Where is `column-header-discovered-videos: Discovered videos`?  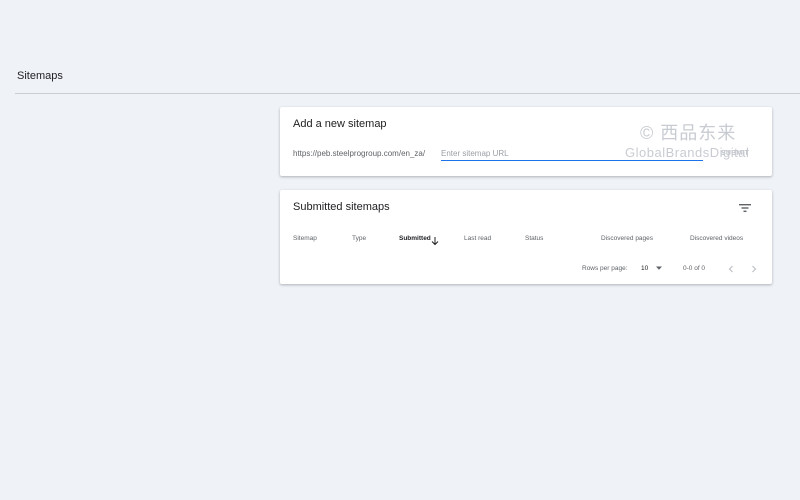 column-header-discovered-videos: Discovered videos is located at coordinates (716, 238).